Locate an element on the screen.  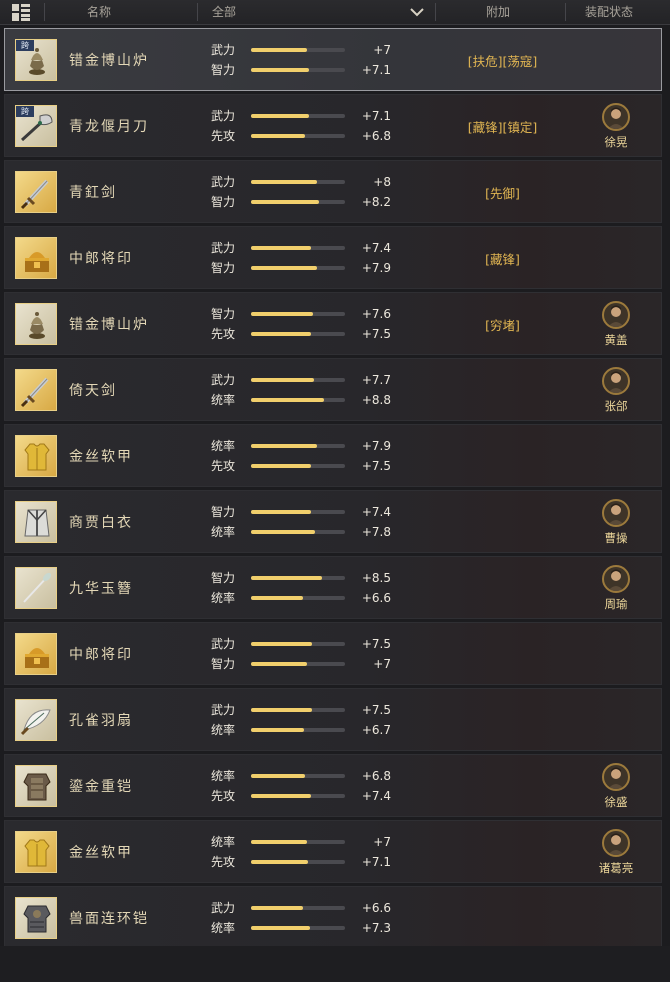
stat-label: 统率 is located at coordinates (223, 400).